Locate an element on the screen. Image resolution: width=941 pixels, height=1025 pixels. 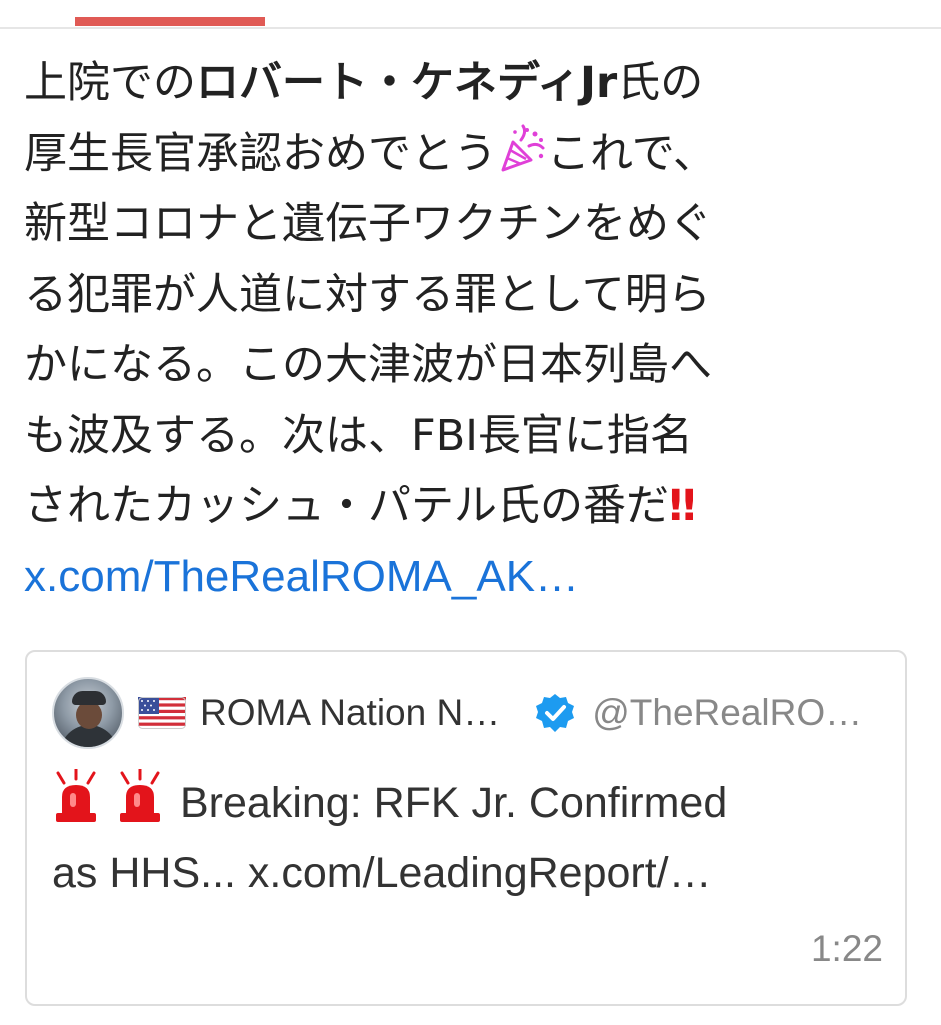
post-line-3: 新型コロナと遺伝子ワクチンをめぐ is located at coordinates (368, 224).